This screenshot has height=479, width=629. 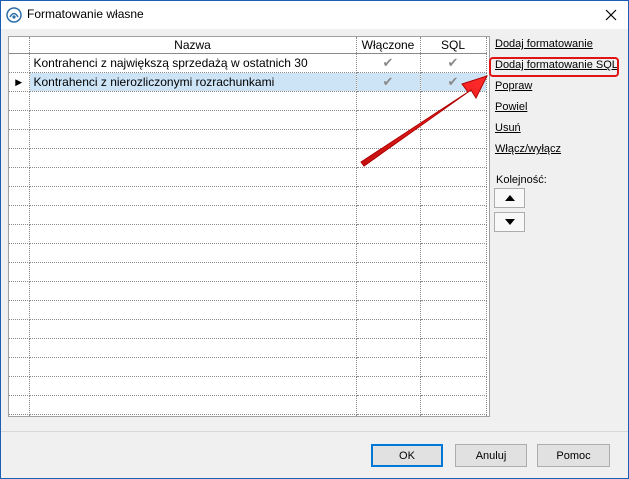 I want to click on move-up-button, so click(x=509, y=198).